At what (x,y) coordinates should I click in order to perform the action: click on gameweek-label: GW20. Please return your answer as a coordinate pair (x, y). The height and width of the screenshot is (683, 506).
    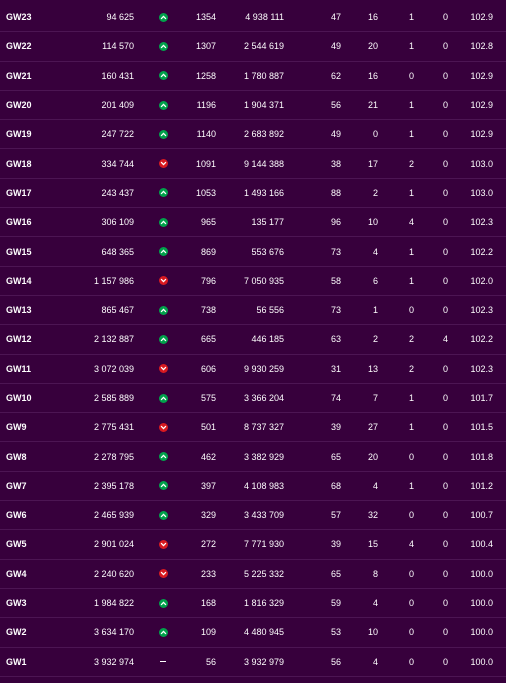
    Looking at the image, I should click on (19, 105).